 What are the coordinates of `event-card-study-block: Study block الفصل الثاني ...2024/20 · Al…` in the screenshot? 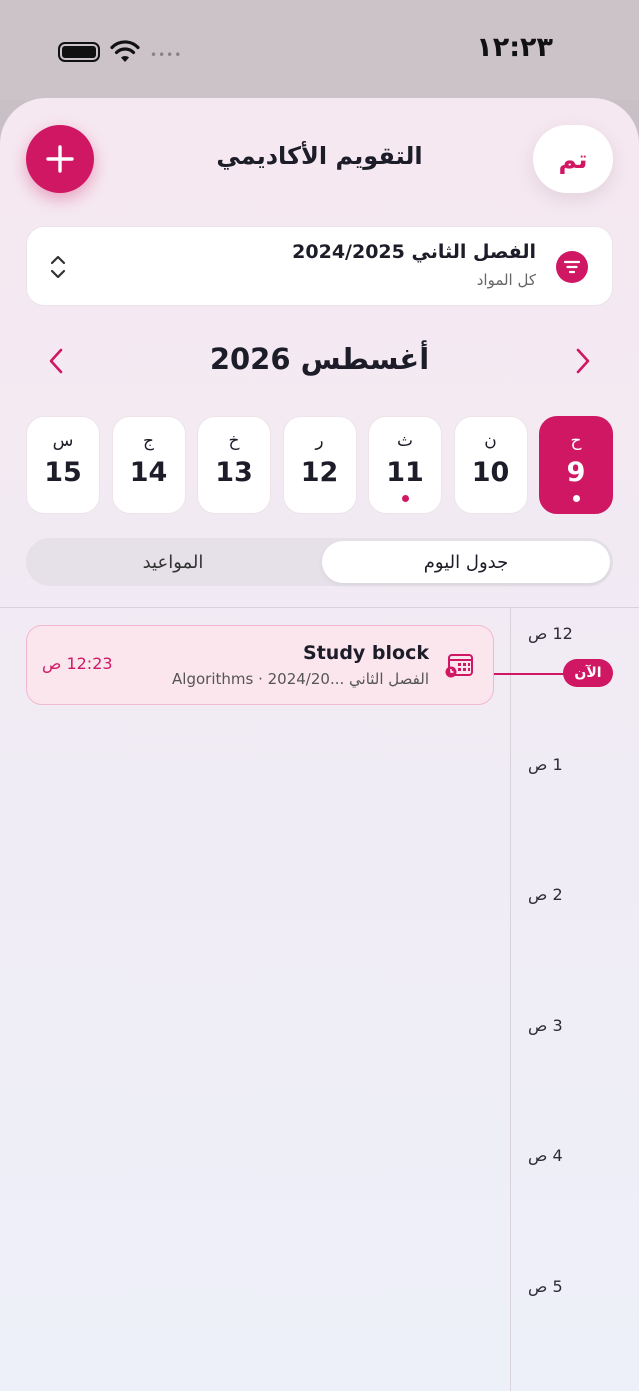 It's located at (260, 665).